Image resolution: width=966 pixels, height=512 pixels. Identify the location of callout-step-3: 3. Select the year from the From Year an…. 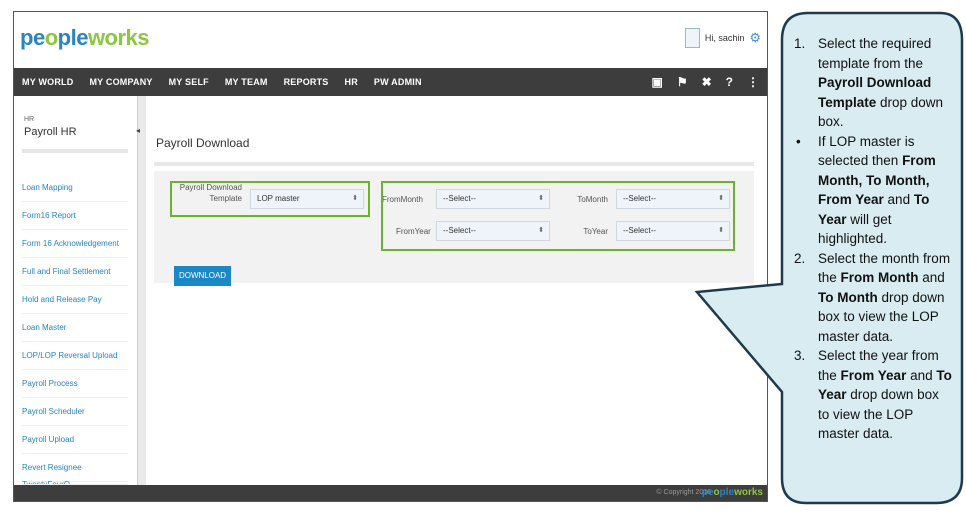
(872, 395).